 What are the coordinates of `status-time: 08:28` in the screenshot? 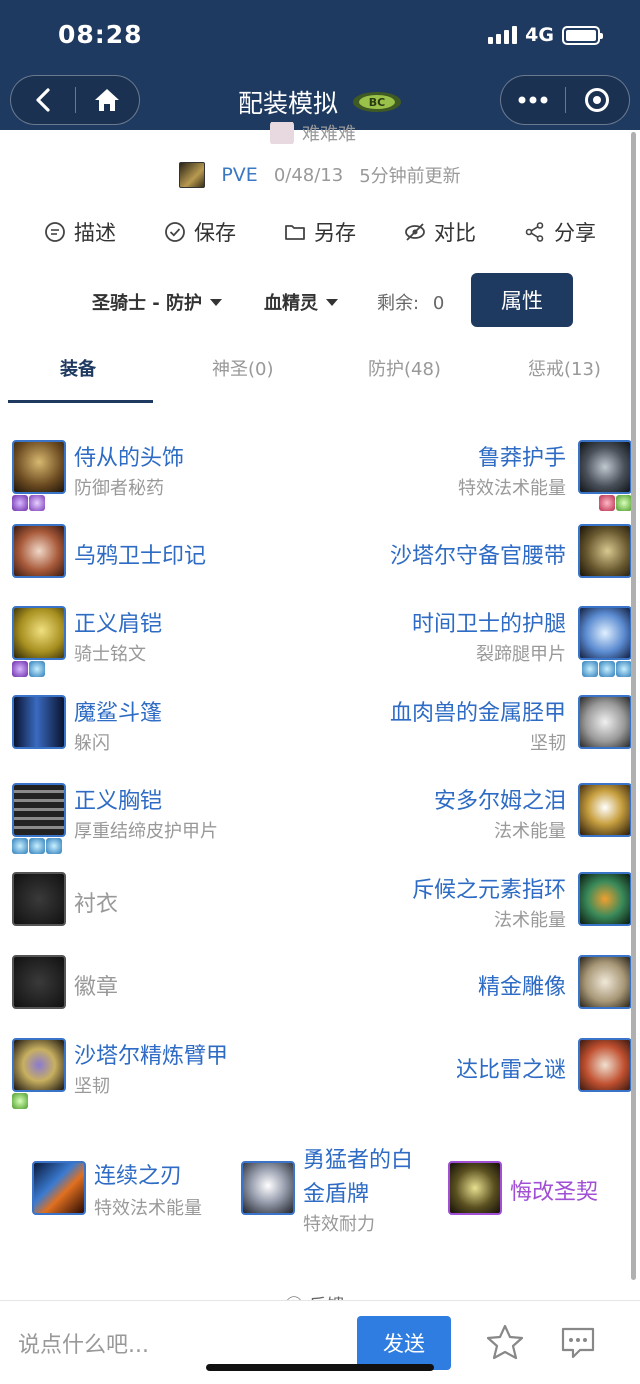 It's located at (100, 34).